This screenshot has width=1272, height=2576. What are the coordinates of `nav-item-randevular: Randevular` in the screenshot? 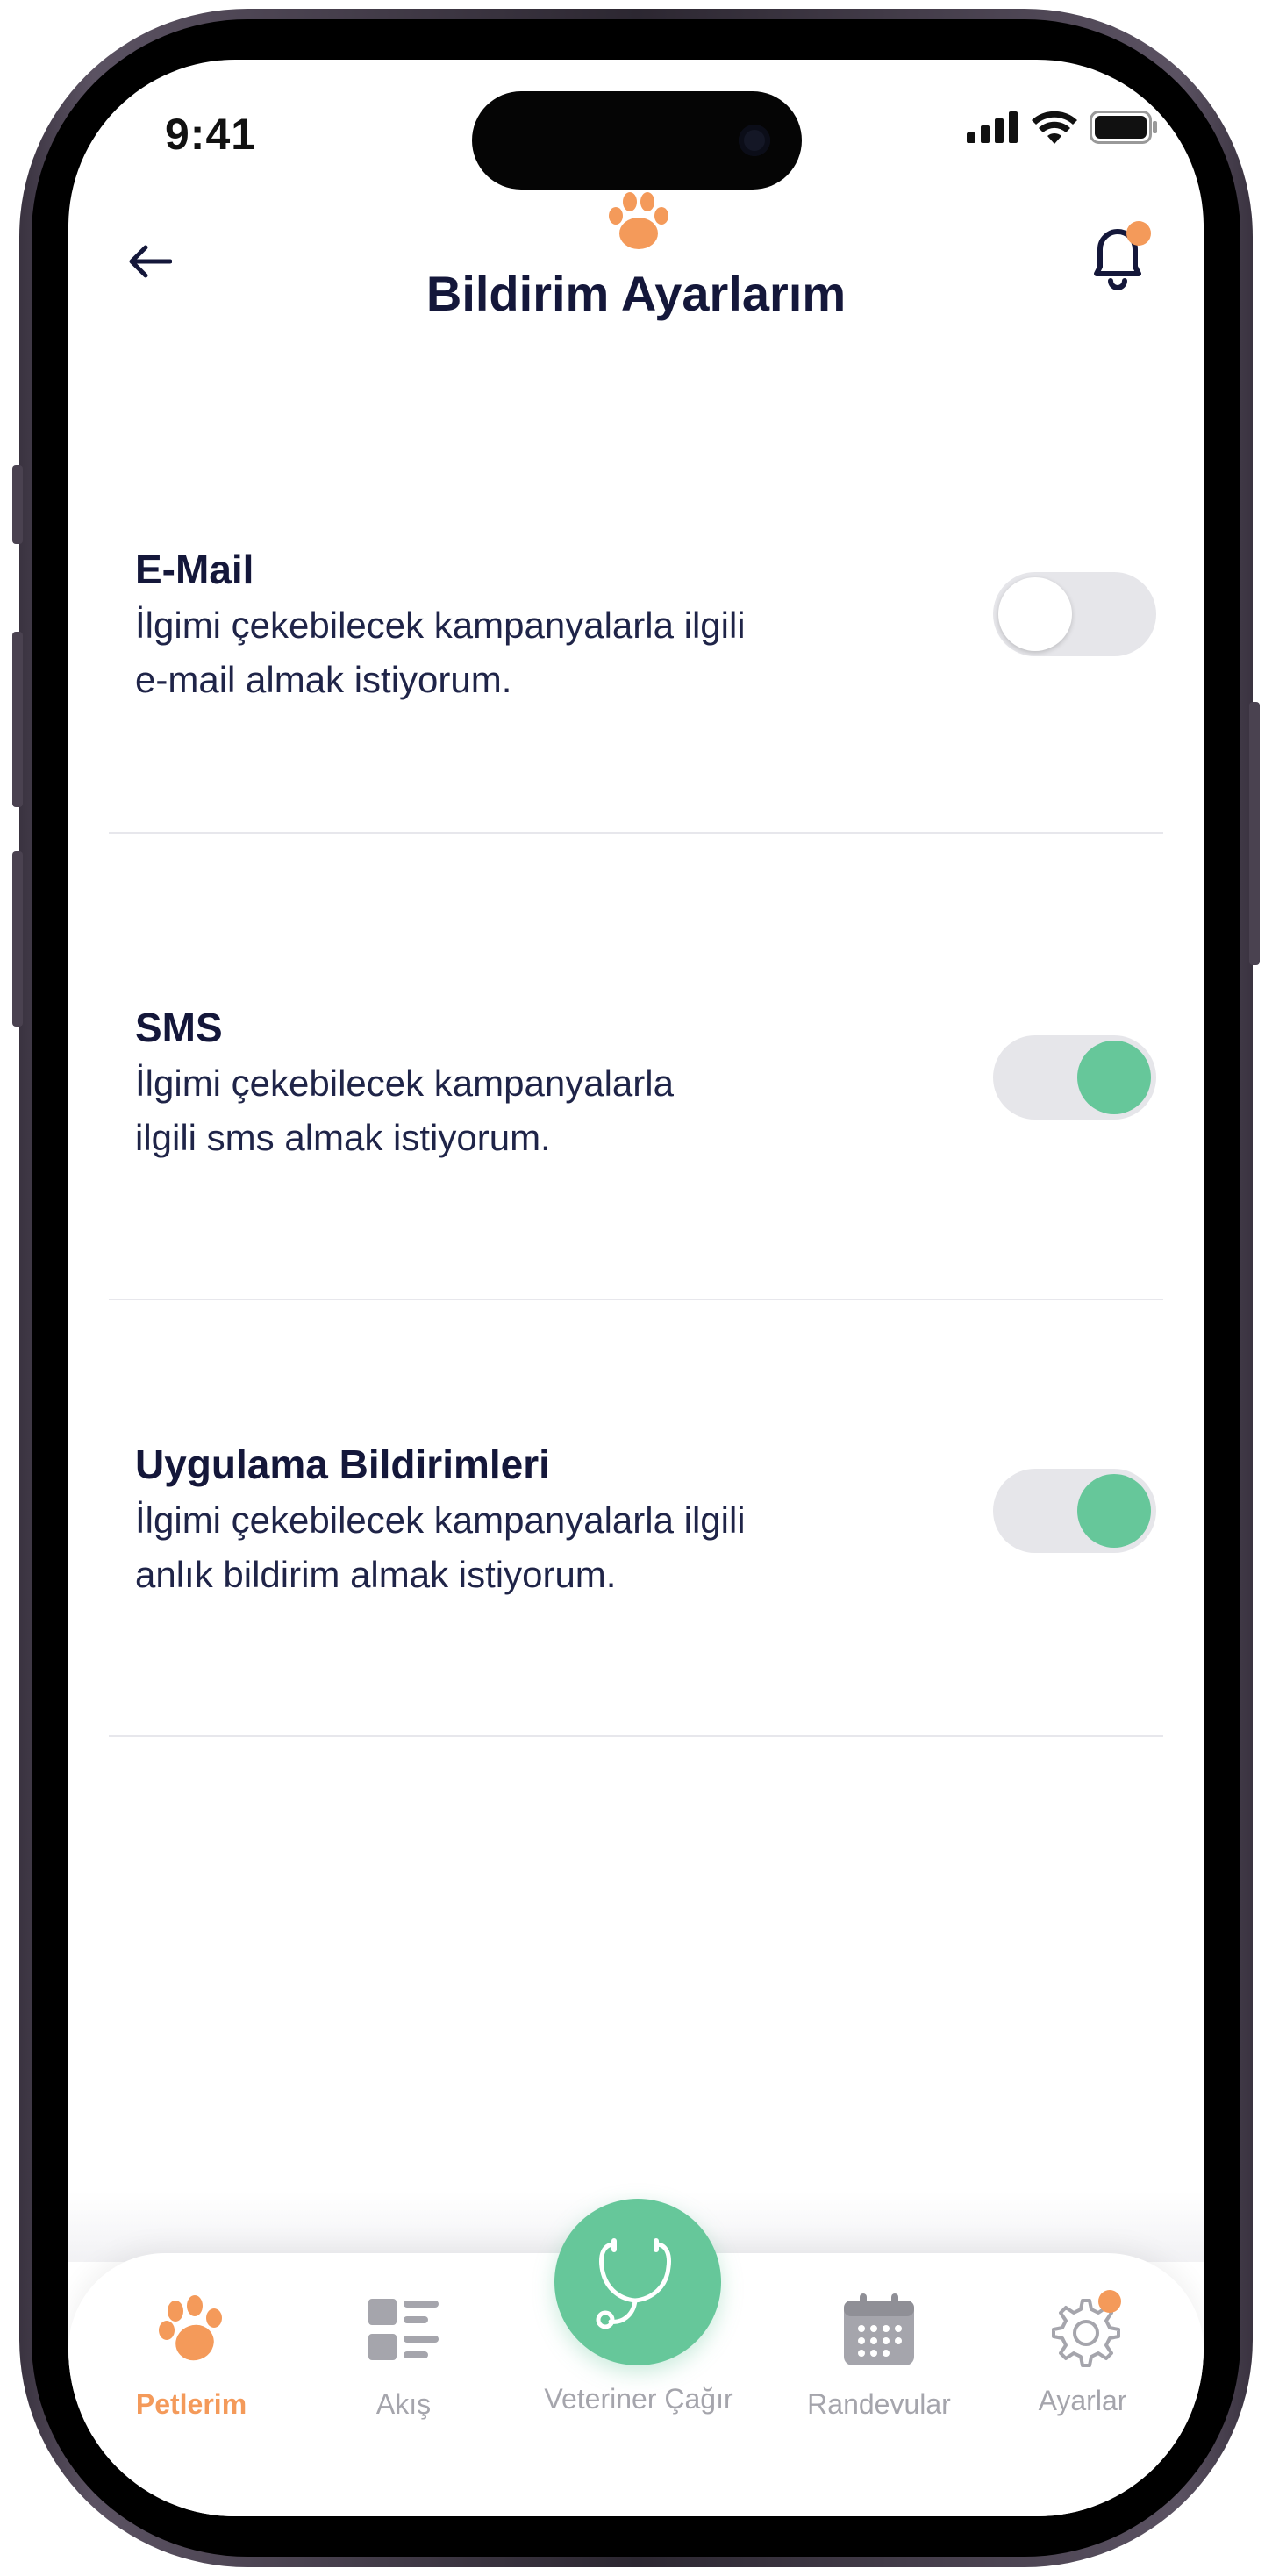 It's located at (878, 2354).